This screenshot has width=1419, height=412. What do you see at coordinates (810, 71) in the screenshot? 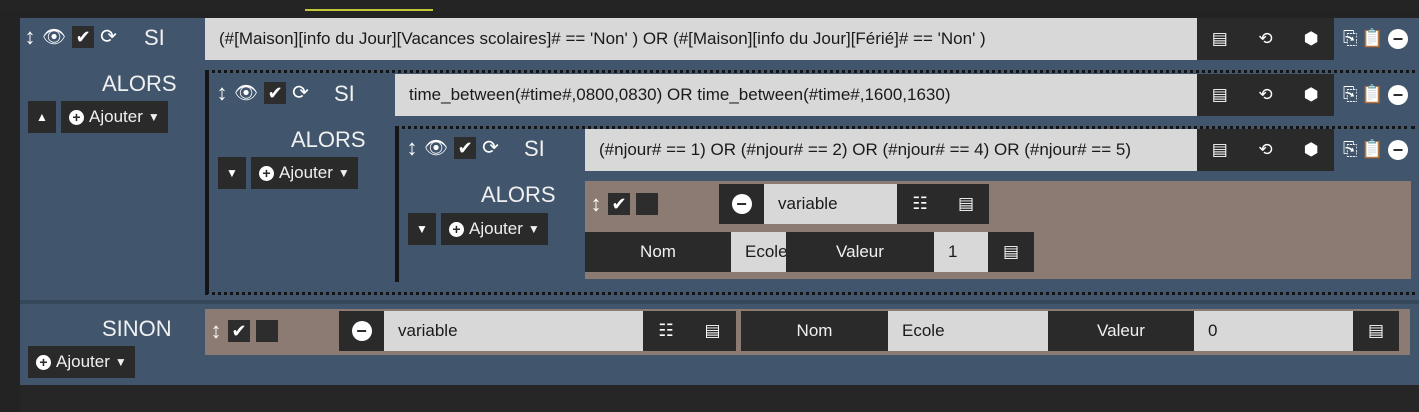
I see `nest-border-top` at bounding box center [810, 71].